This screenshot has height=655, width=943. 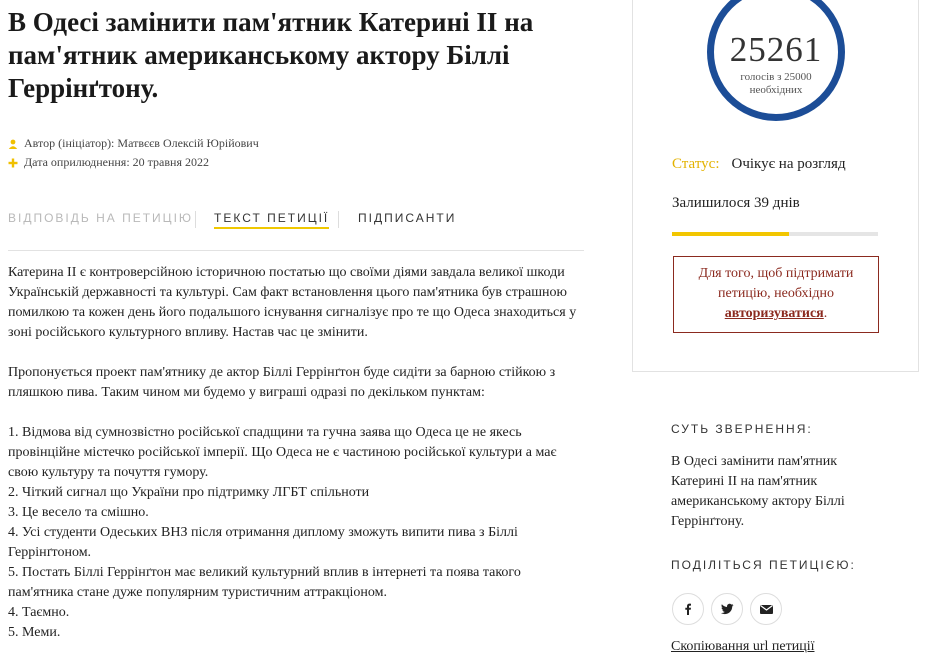 What do you see at coordinates (407, 218) in the screenshot?
I see `tab-signers: Підписанти` at bounding box center [407, 218].